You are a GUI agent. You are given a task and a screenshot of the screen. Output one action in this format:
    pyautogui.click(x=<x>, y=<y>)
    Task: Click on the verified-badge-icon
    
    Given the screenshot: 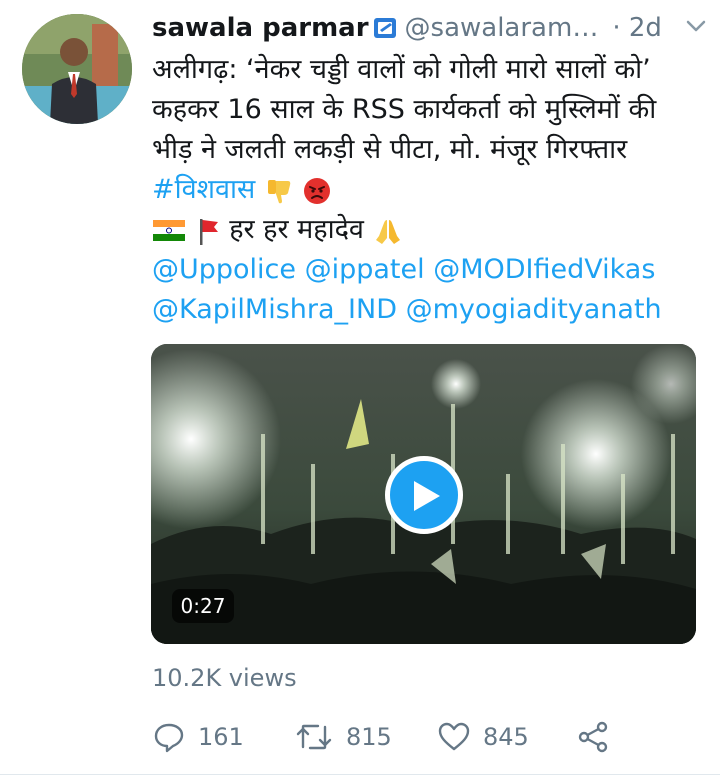 What is the action you would take?
    pyautogui.click(x=384, y=28)
    